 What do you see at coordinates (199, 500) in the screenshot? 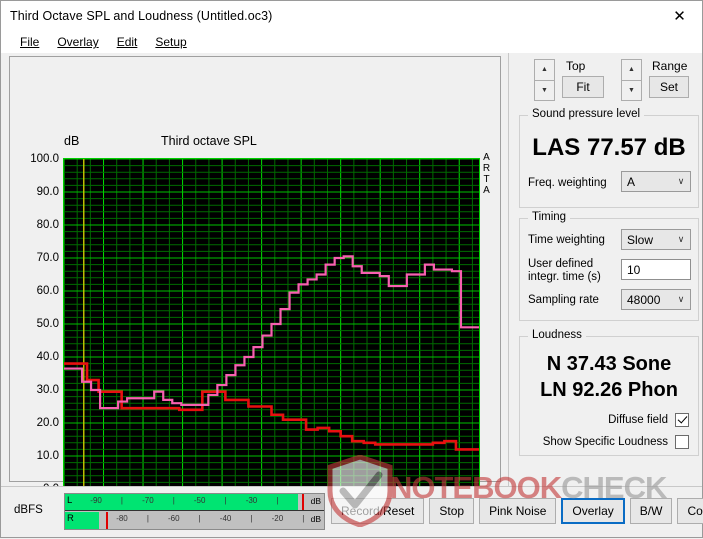
I see `level-meter-tick-label: -50` at bounding box center [199, 500].